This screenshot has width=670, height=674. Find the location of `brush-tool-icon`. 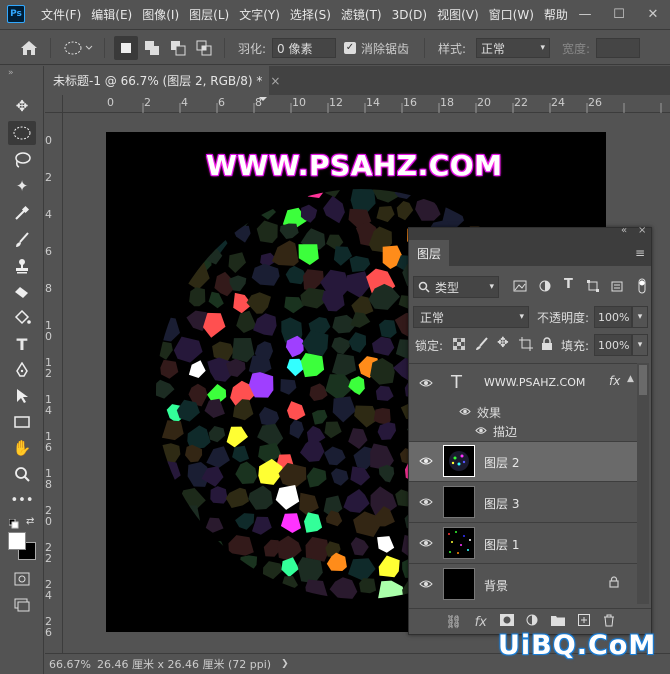

brush-tool-icon is located at coordinates (22, 240).